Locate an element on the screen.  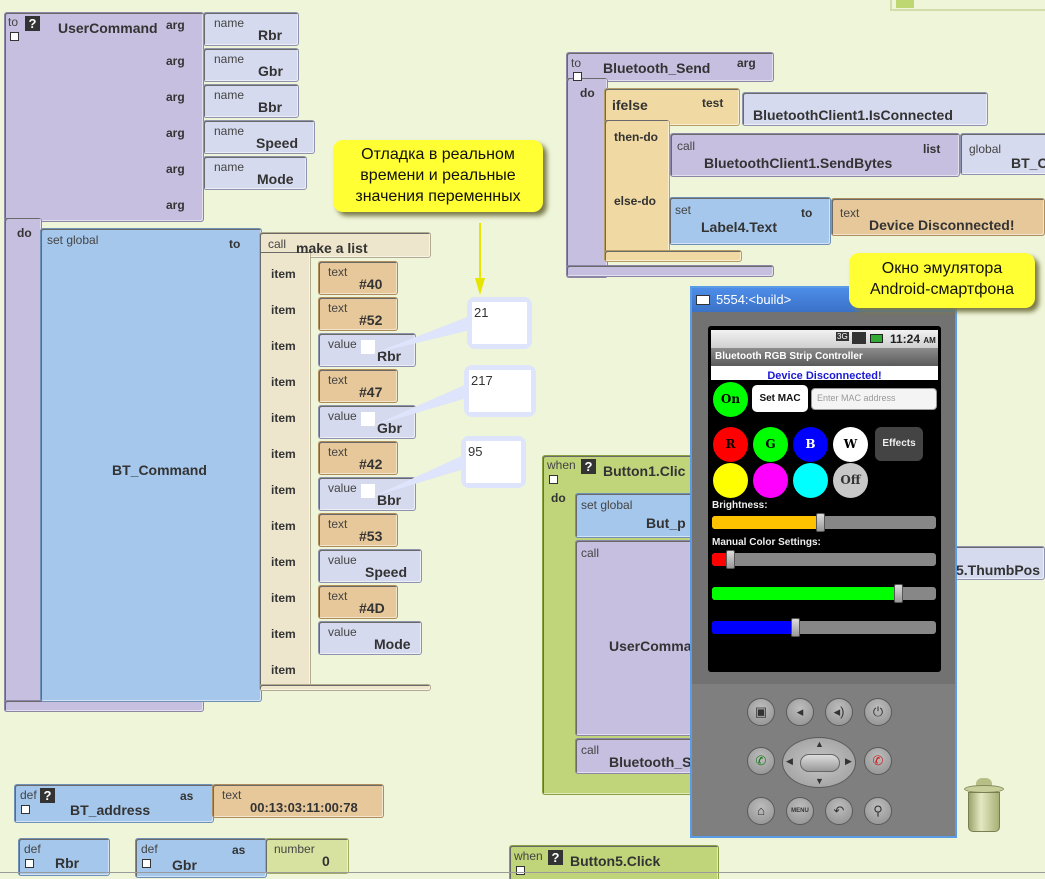
blue-slider is located at coordinates (824, 627).